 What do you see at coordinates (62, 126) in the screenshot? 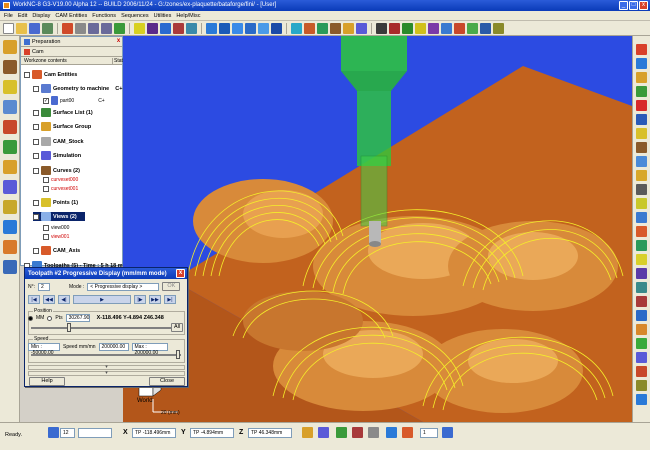
I see `tree-item-surface-group: Surface Group` at bounding box center [62, 126].